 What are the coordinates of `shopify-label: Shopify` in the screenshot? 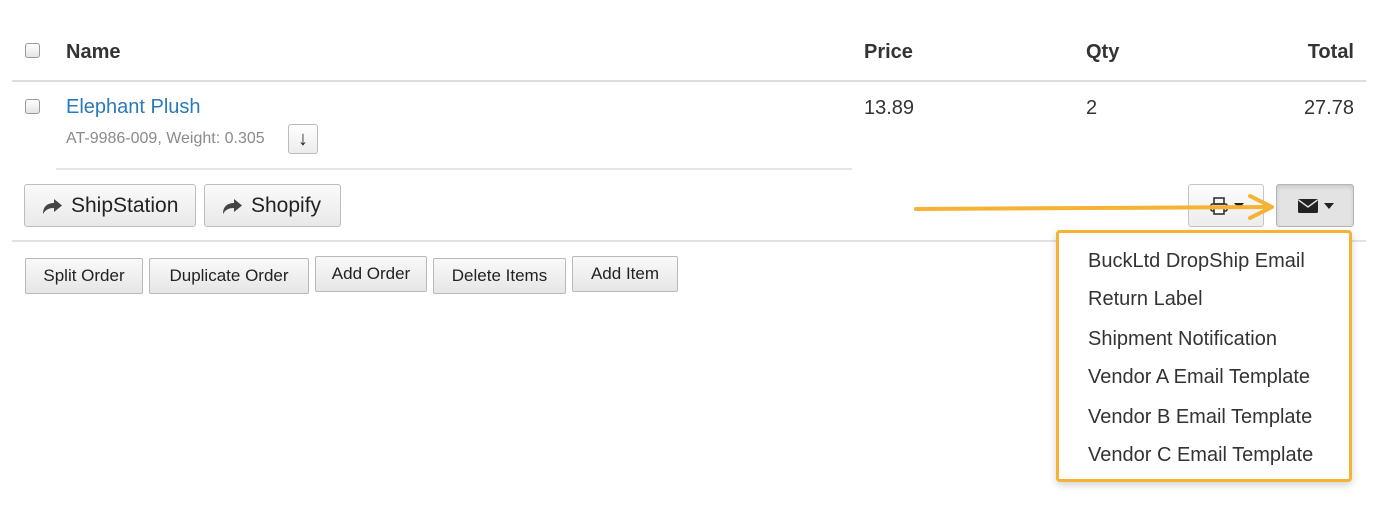 It's located at (286, 205).